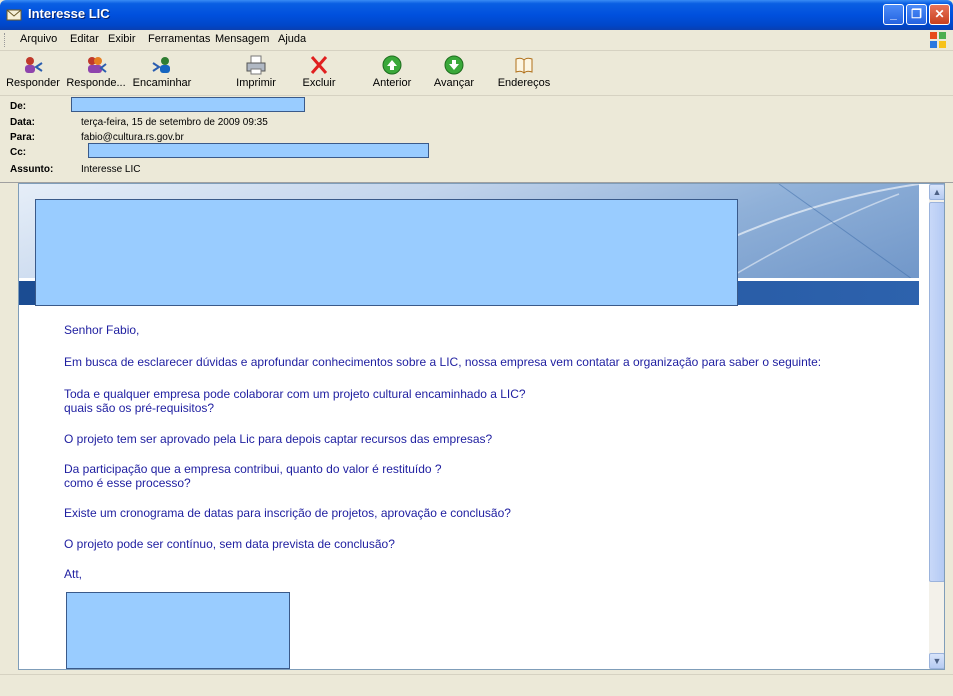 Image resolution: width=953 pixels, height=696 pixels. What do you see at coordinates (102, 330) in the screenshot?
I see `greeting: Senhor Fabio,` at bounding box center [102, 330].